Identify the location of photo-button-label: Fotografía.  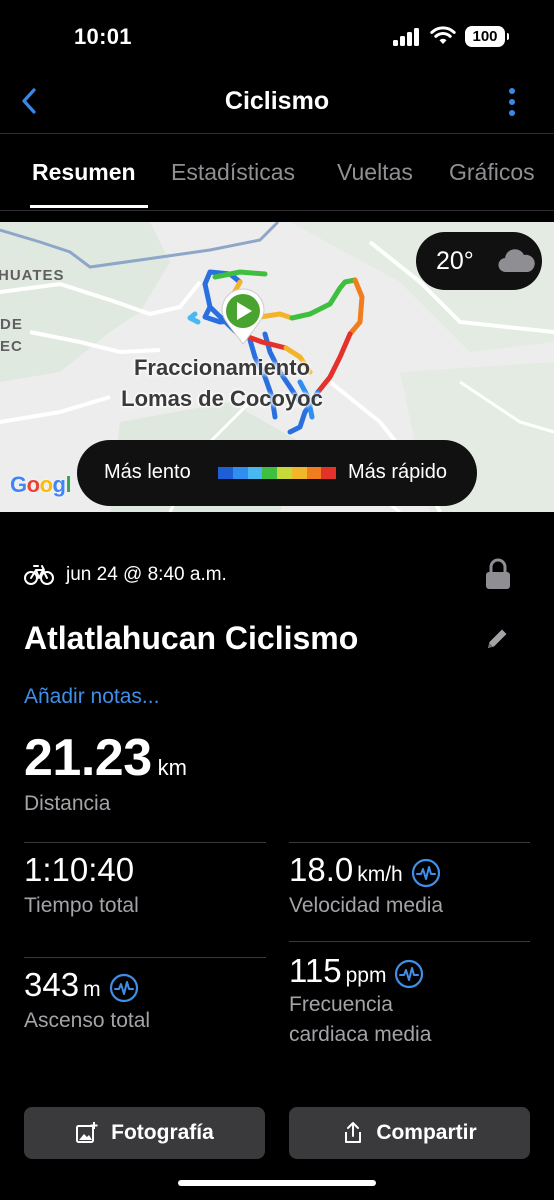
(162, 1132).